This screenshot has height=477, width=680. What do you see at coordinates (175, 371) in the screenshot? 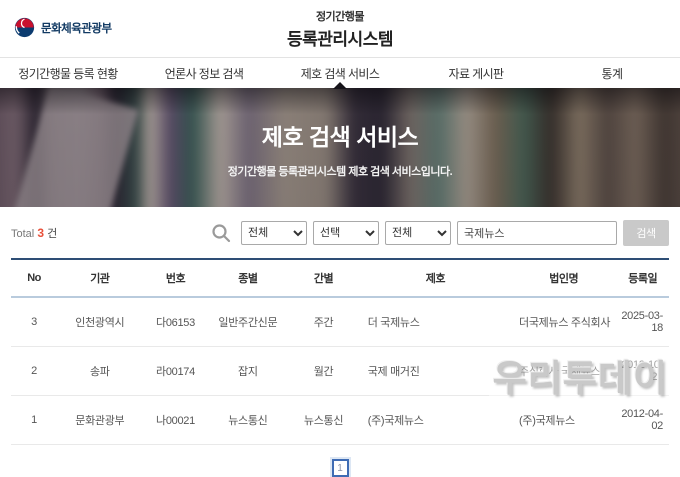
I see `cell-number: 라00174` at bounding box center [175, 371].